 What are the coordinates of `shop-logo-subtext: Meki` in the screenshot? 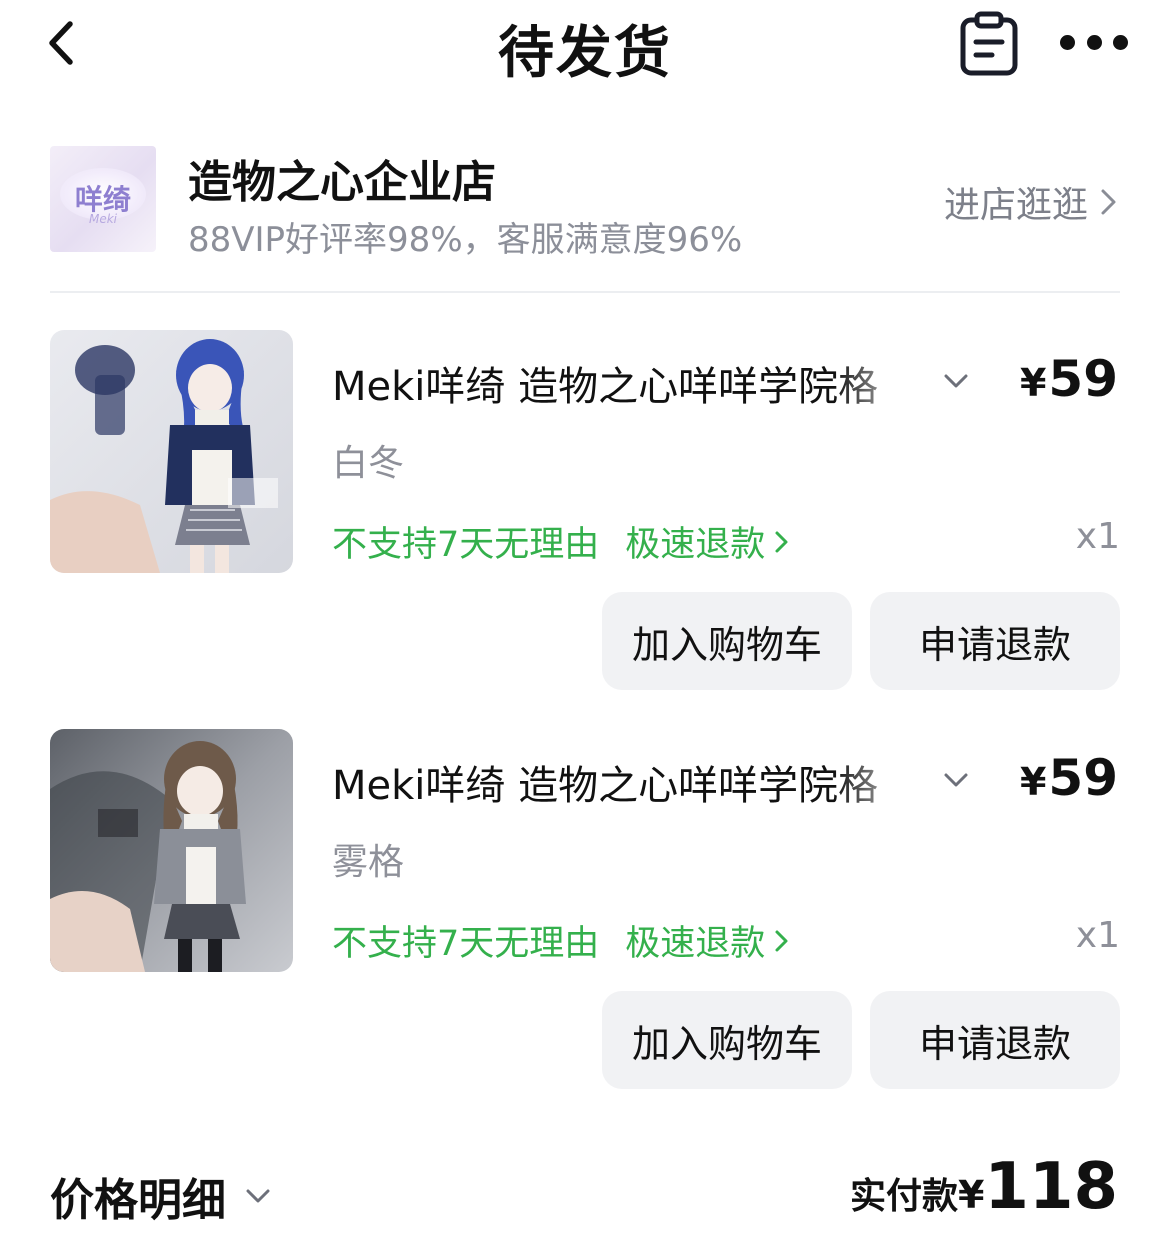 It's located at (103, 219).